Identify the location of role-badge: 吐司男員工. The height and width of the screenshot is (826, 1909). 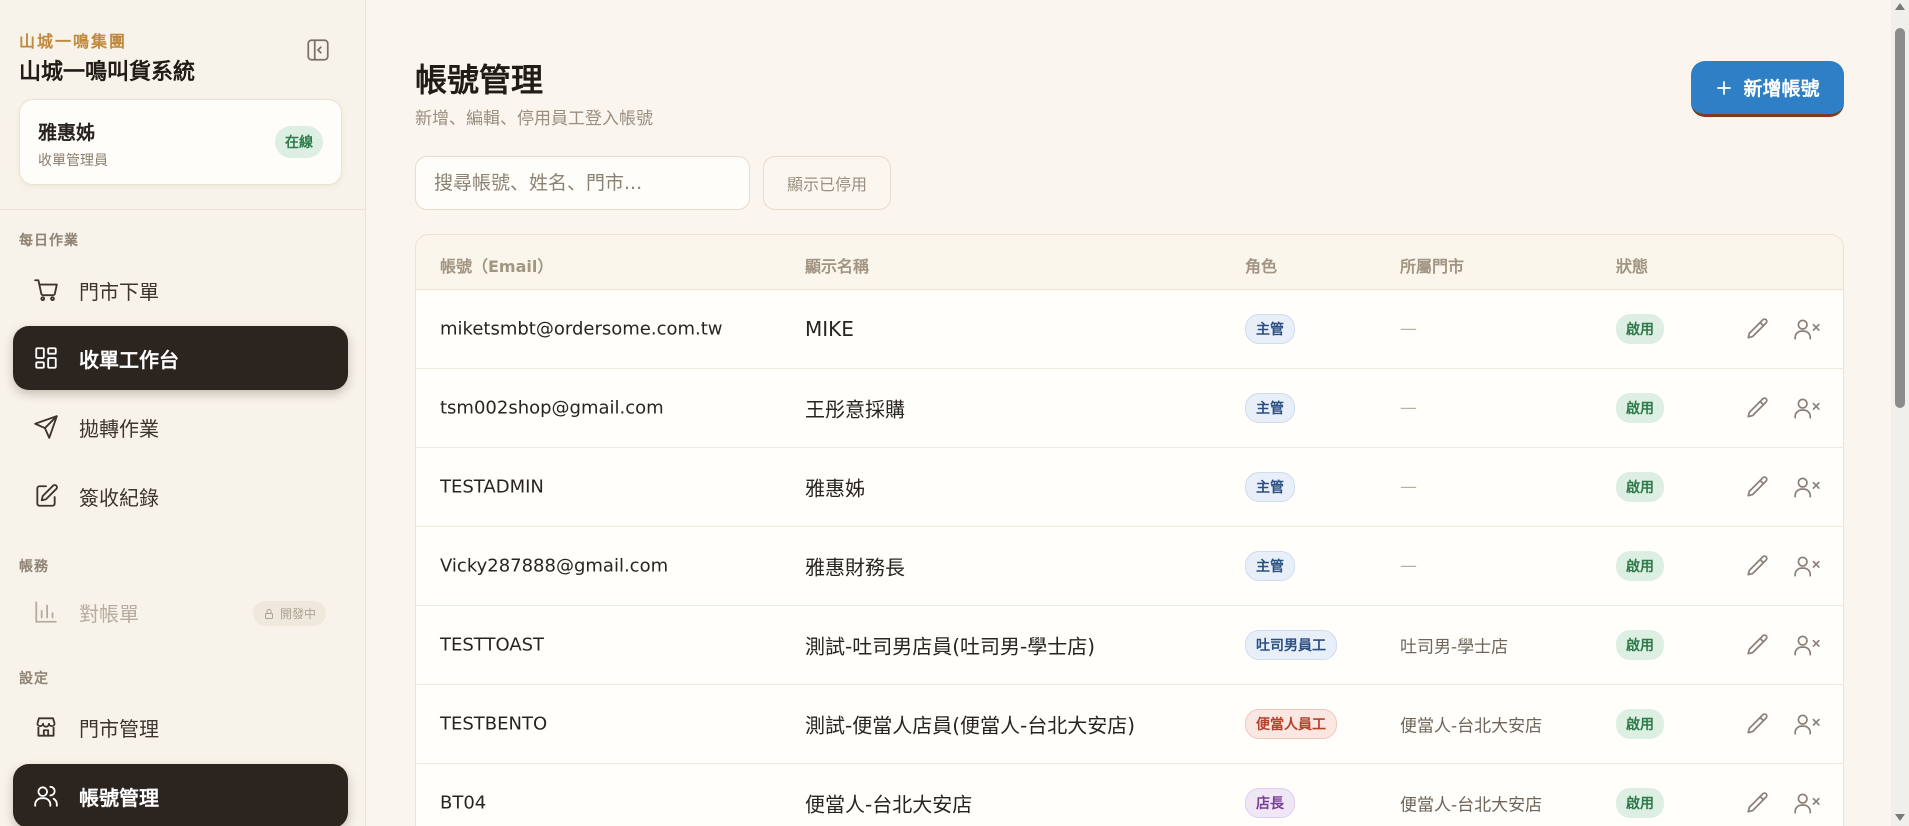
(1291, 645).